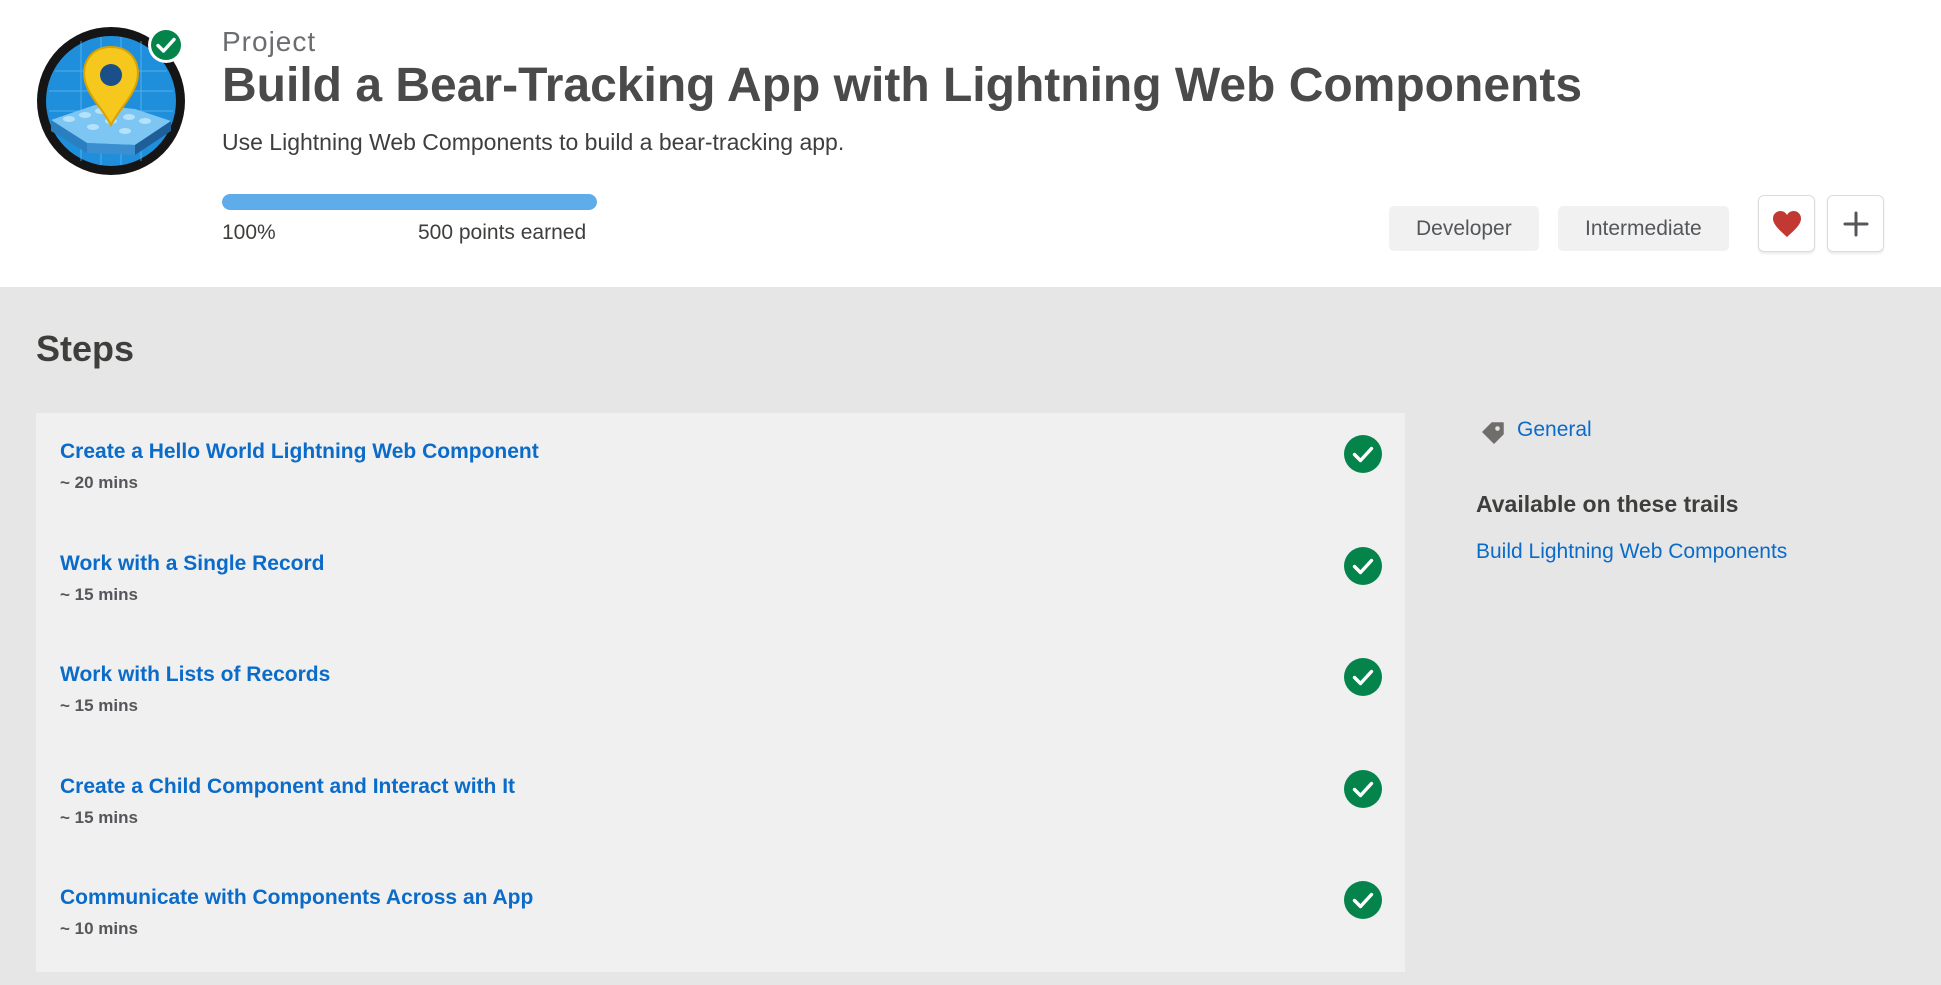  What do you see at coordinates (99, 482) in the screenshot?
I see `step-duration: ~ 20 mins` at bounding box center [99, 482].